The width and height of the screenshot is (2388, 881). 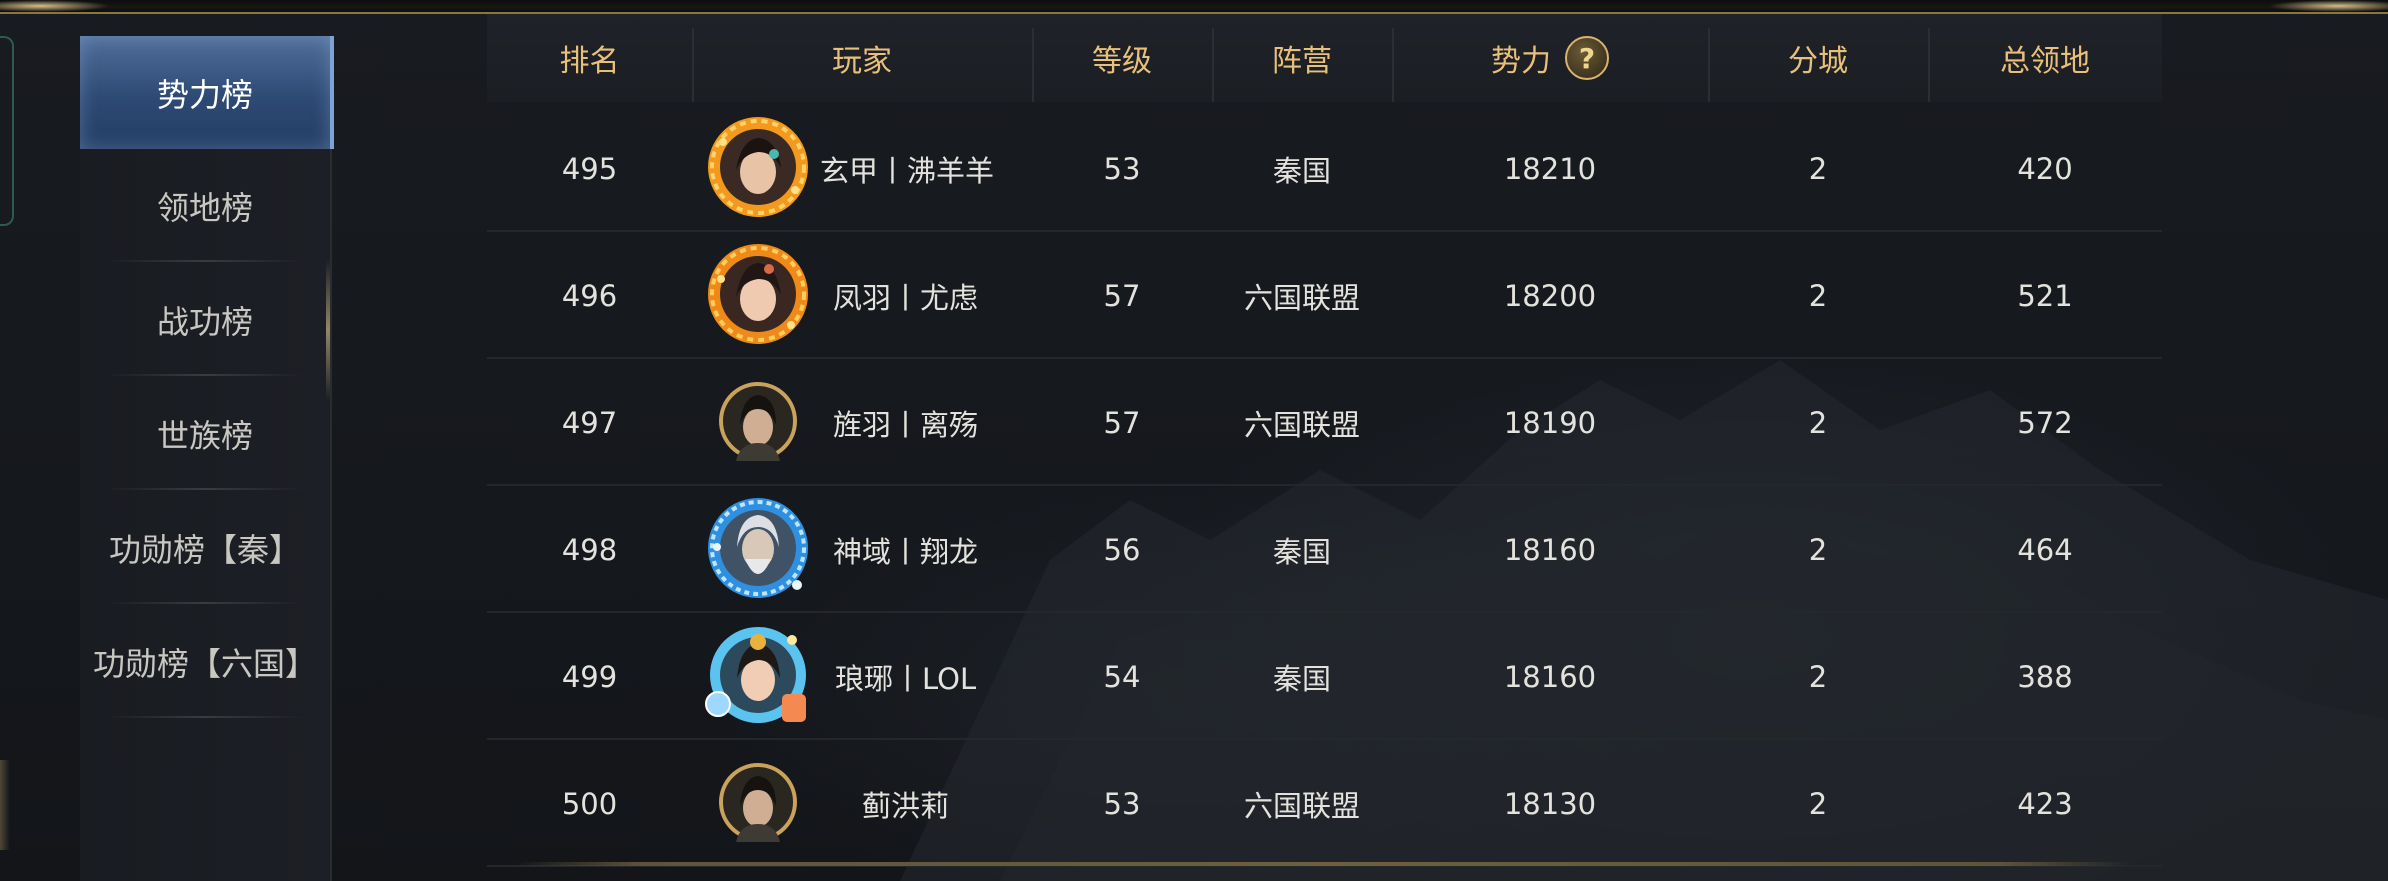 I want to click on level-cell: 54, so click(x=1122, y=676).